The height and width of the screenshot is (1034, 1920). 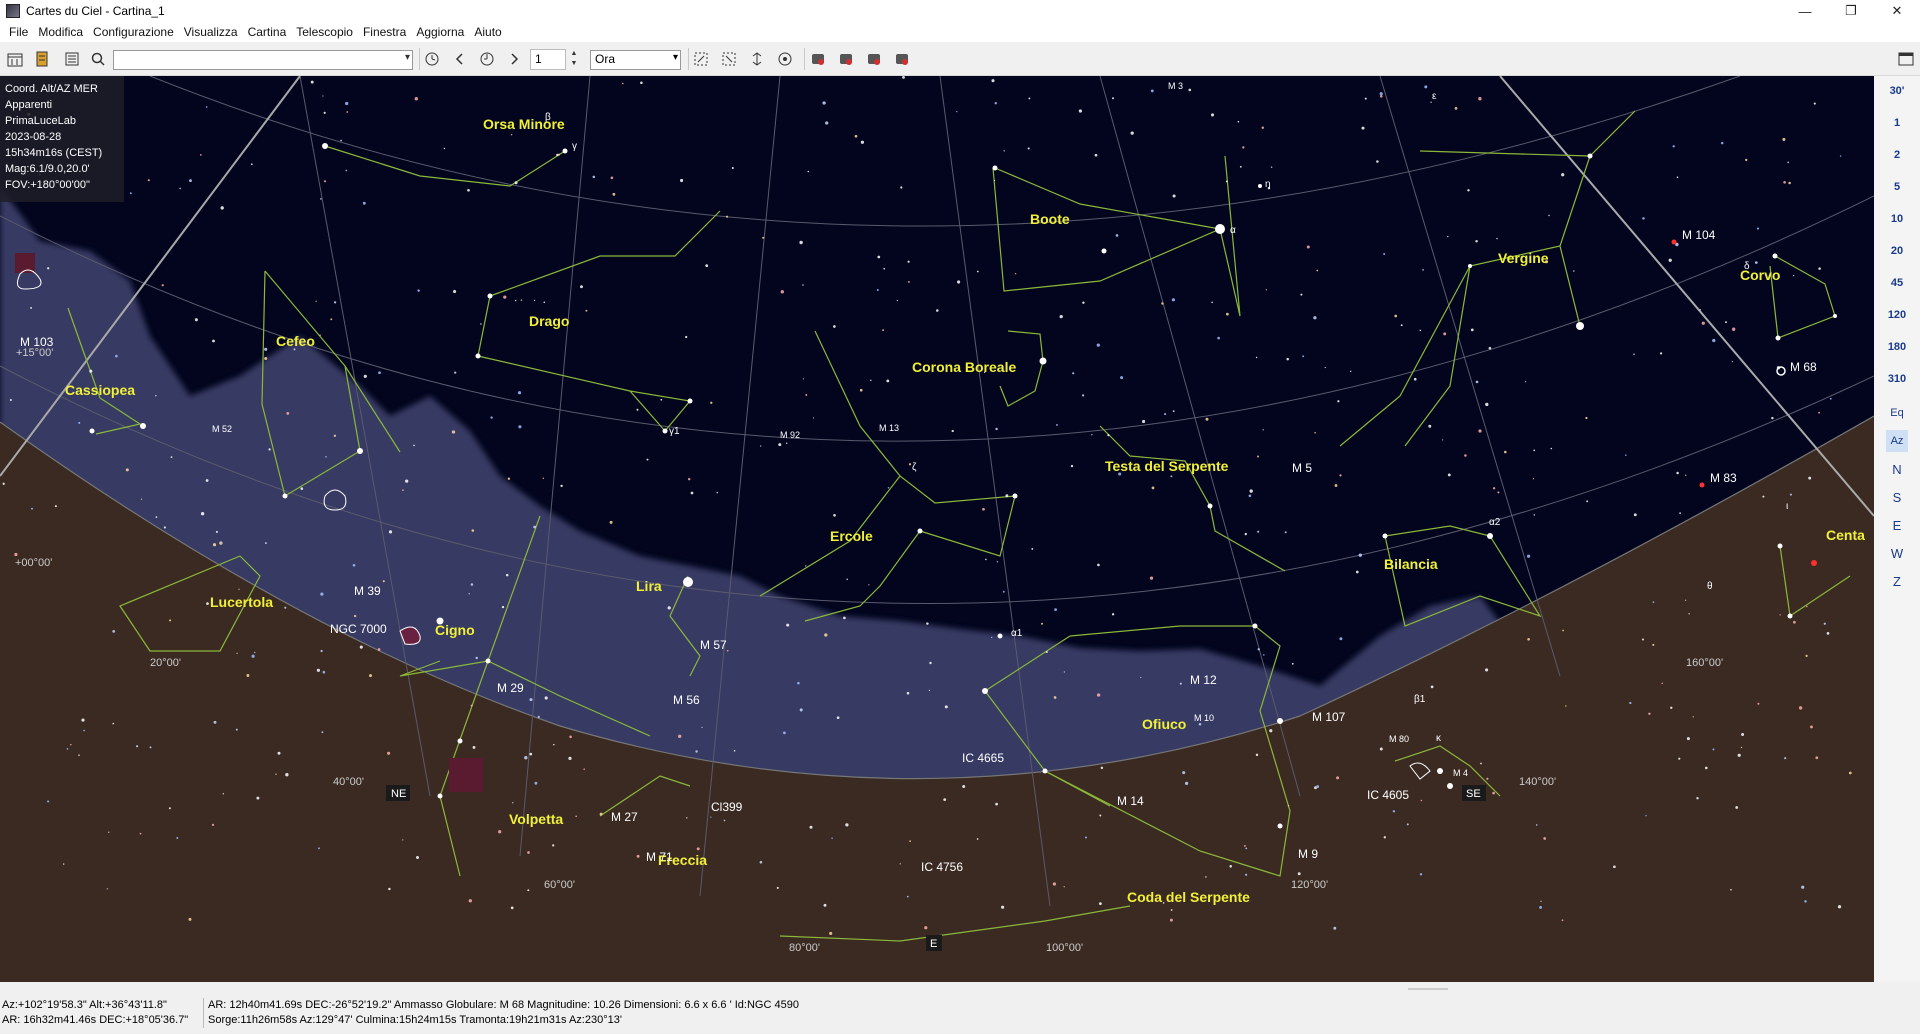 I want to click on equatorial-mode-button: Eq, so click(x=1897, y=413).